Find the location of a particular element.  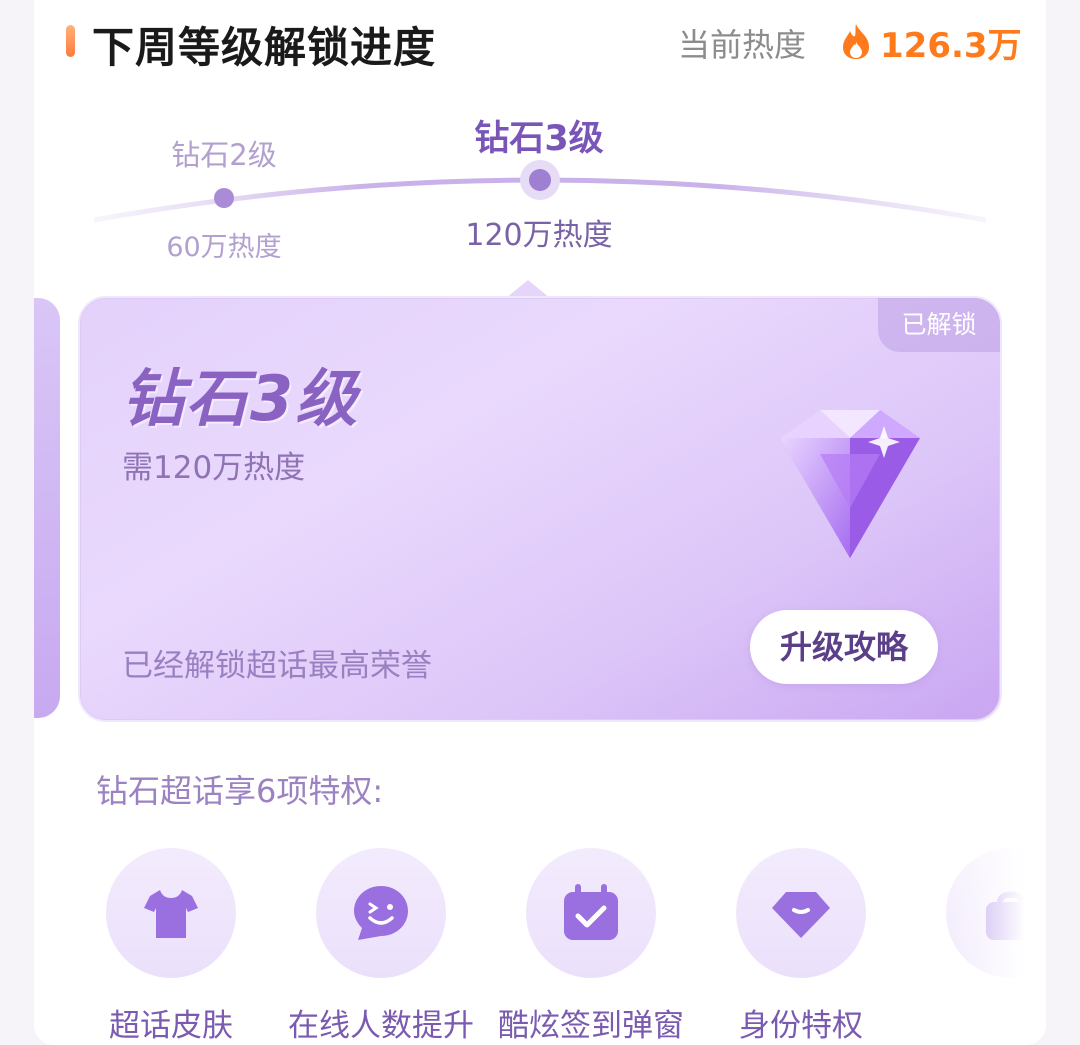

privilege-label: 超话皮肤 is located at coordinates (171, 1026).